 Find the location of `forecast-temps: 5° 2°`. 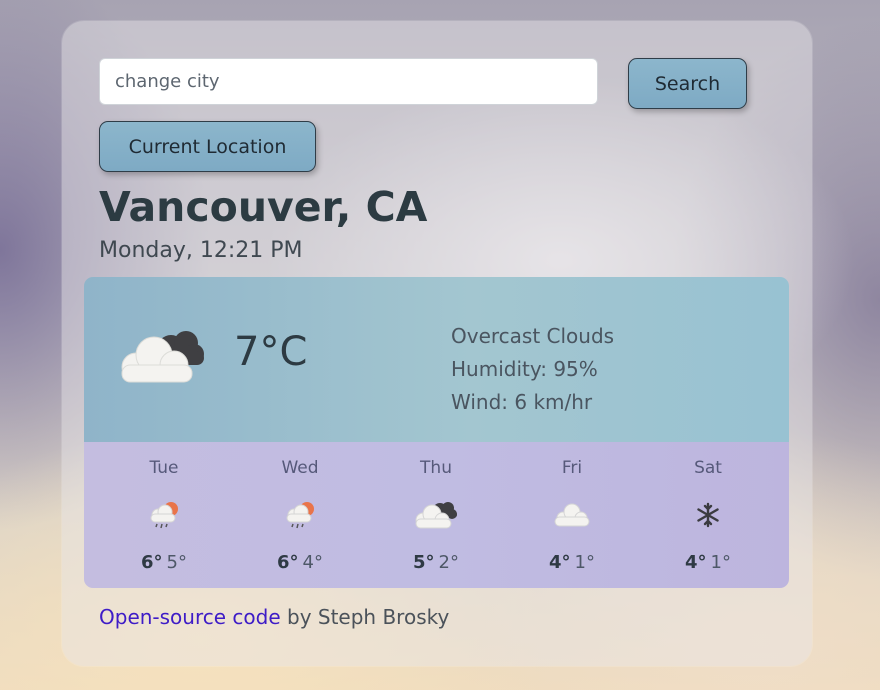

forecast-temps: 5° 2° is located at coordinates (436, 562).